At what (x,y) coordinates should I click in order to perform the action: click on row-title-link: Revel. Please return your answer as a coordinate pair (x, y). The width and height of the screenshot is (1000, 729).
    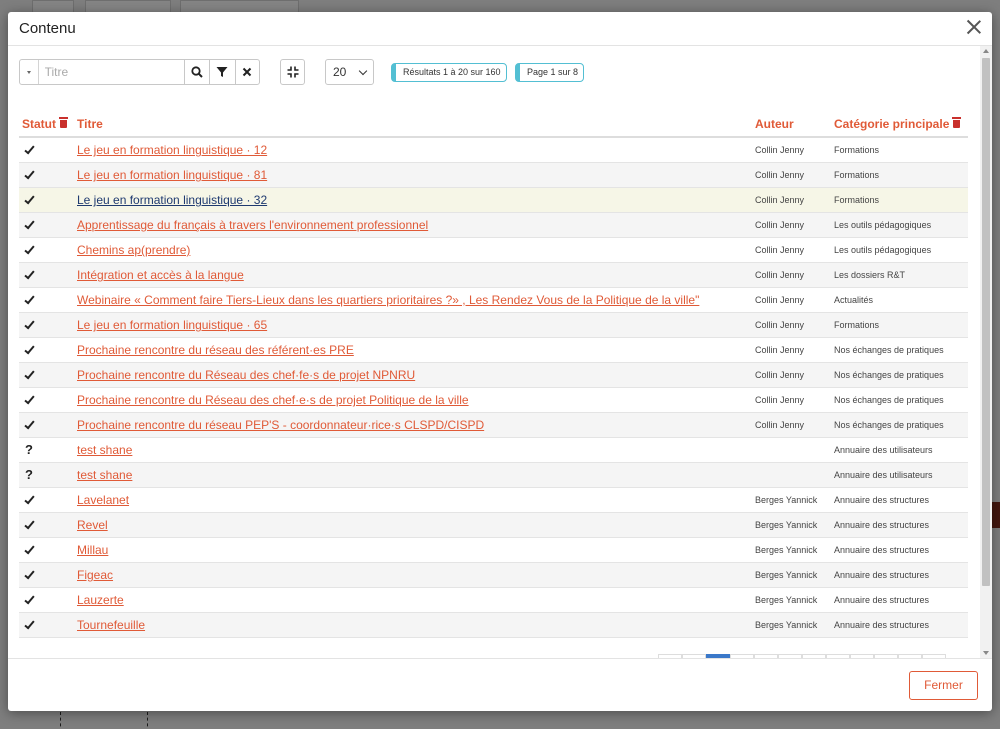
    Looking at the image, I should click on (92, 525).